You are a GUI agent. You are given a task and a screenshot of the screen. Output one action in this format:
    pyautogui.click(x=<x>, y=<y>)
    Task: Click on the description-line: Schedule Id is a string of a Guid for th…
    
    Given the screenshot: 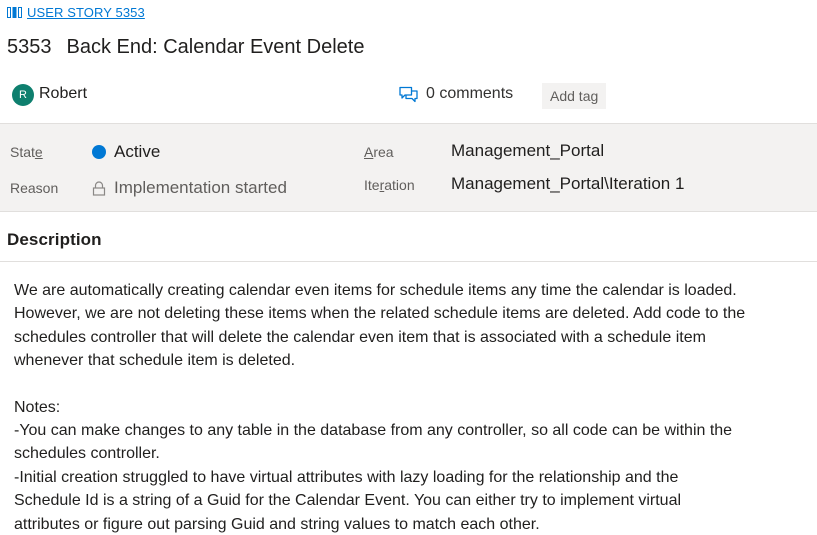 What is the action you would take?
    pyautogui.click(x=348, y=501)
    